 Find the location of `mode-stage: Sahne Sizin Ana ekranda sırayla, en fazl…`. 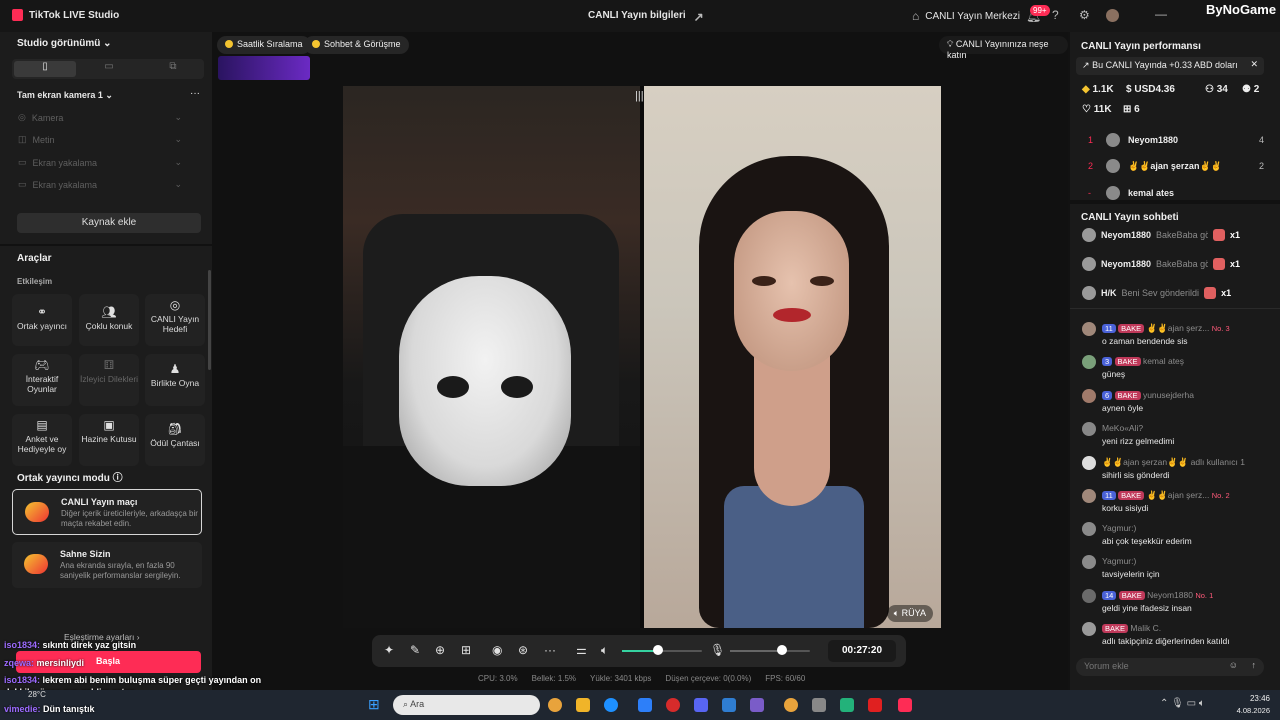

mode-stage: Sahne Sizin Ana ekranda sırayla, en fazl… is located at coordinates (107, 565).